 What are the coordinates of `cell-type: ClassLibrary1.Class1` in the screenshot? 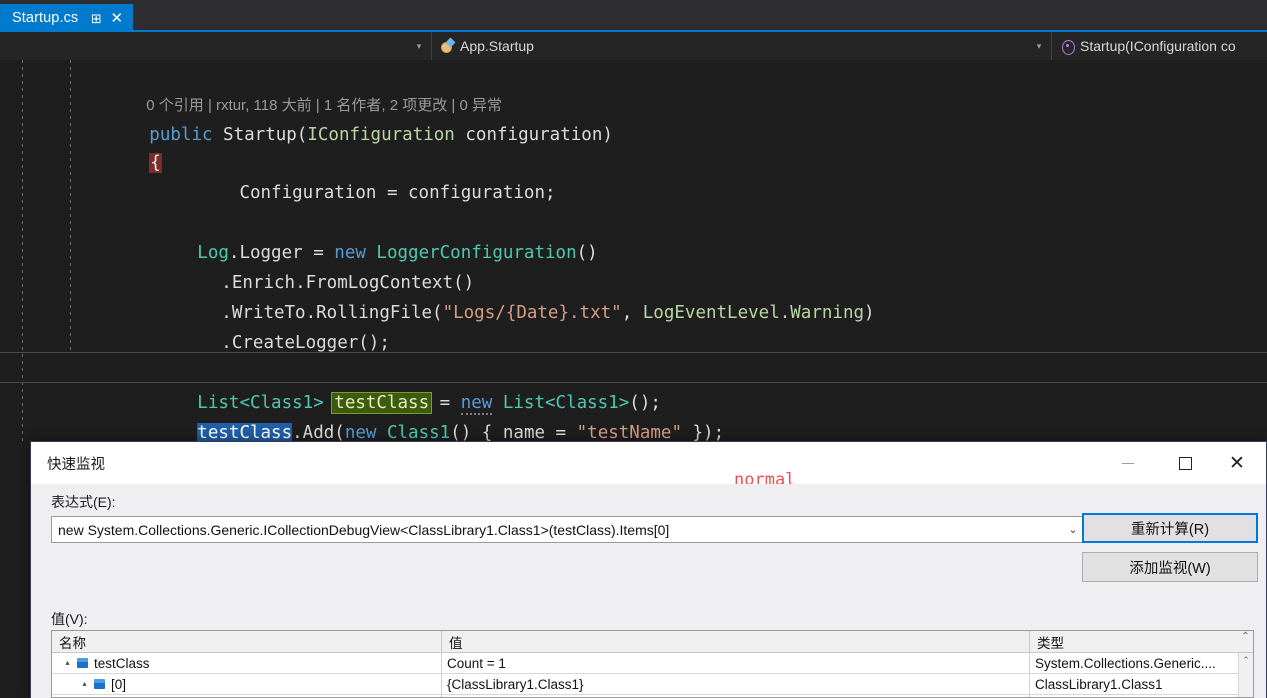 It's located at (1134, 684).